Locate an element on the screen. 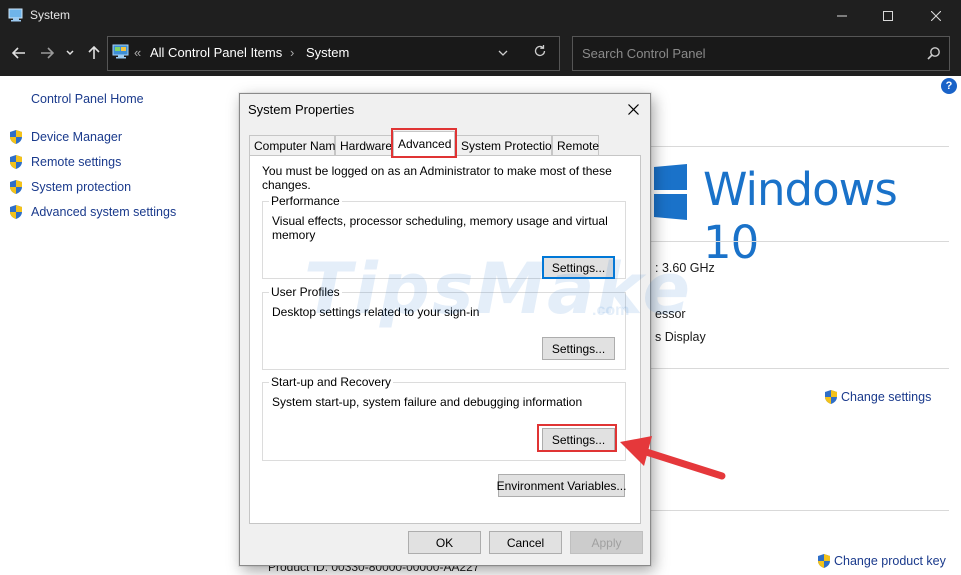 The height and width of the screenshot is (575, 961). windows-brand-text: Windows 10 is located at coordinates (800, 216).